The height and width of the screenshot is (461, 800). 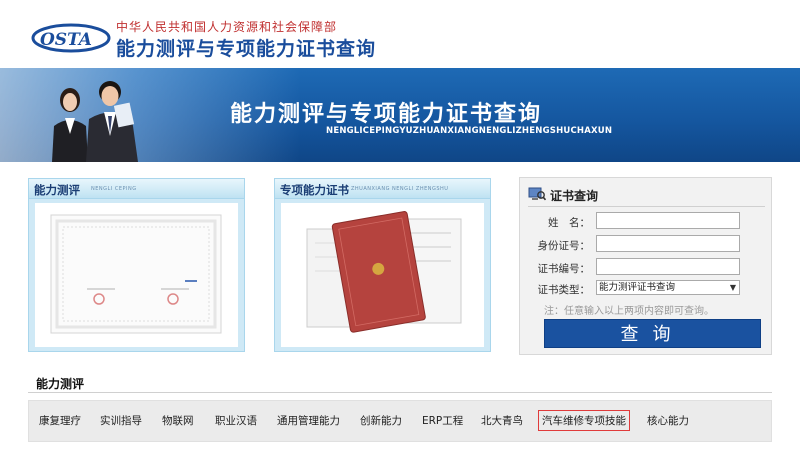 I want to click on query-note: 注：任意输入以上两项内容即可查询。, so click(x=629, y=311).